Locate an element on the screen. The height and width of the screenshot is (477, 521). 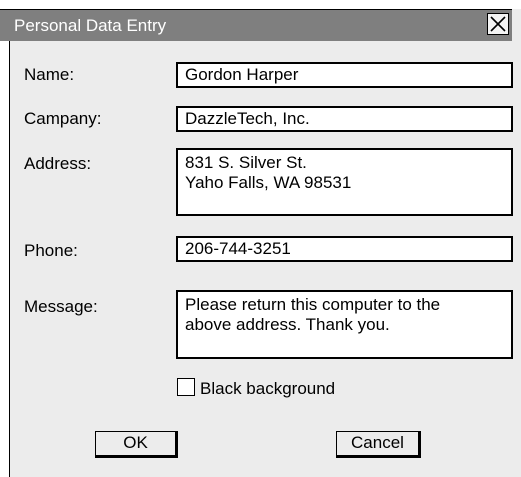
address-label: Address: is located at coordinates (58, 163).